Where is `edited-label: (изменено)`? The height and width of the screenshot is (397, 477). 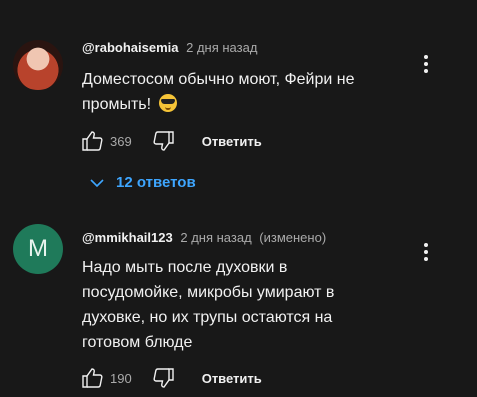
edited-label: (изменено) is located at coordinates (293, 237).